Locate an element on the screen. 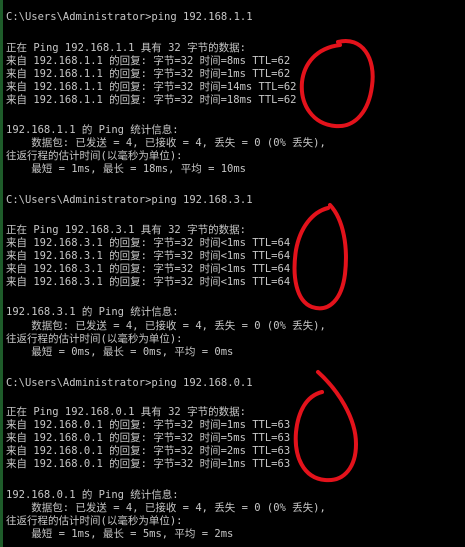 The width and height of the screenshot is (465, 547). stats-header-line: 192.168.0.1 的 Ping 统计信息: is located at coordinates (92, 495).